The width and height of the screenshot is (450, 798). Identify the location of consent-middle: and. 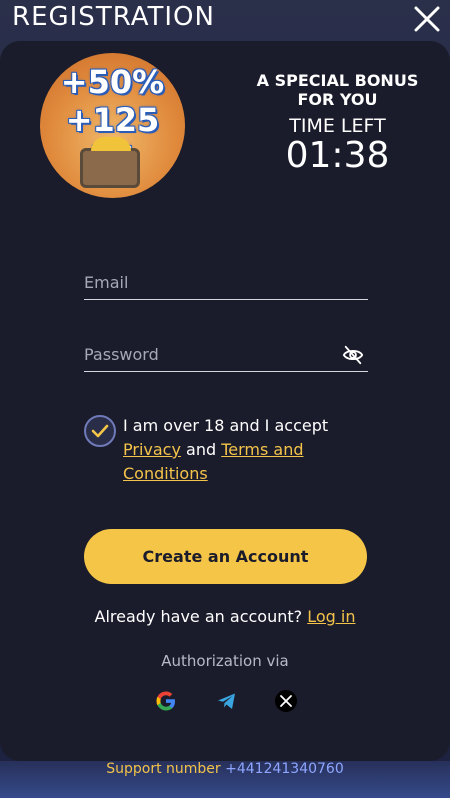
(201, 449).